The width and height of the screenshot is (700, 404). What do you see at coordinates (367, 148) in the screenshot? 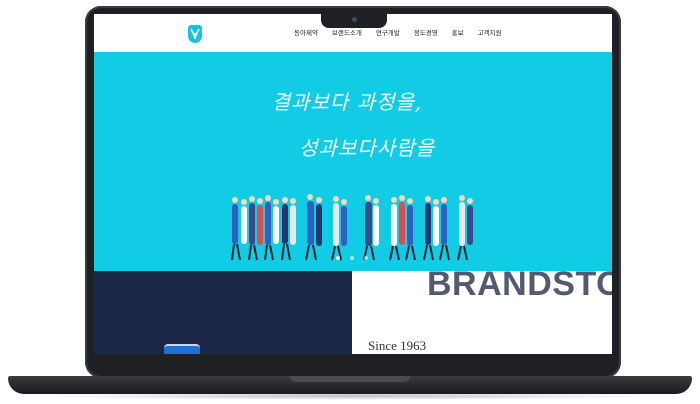
I see `hero-slogan-line2: 성과보다사람을` at bounding box center [367, 148].